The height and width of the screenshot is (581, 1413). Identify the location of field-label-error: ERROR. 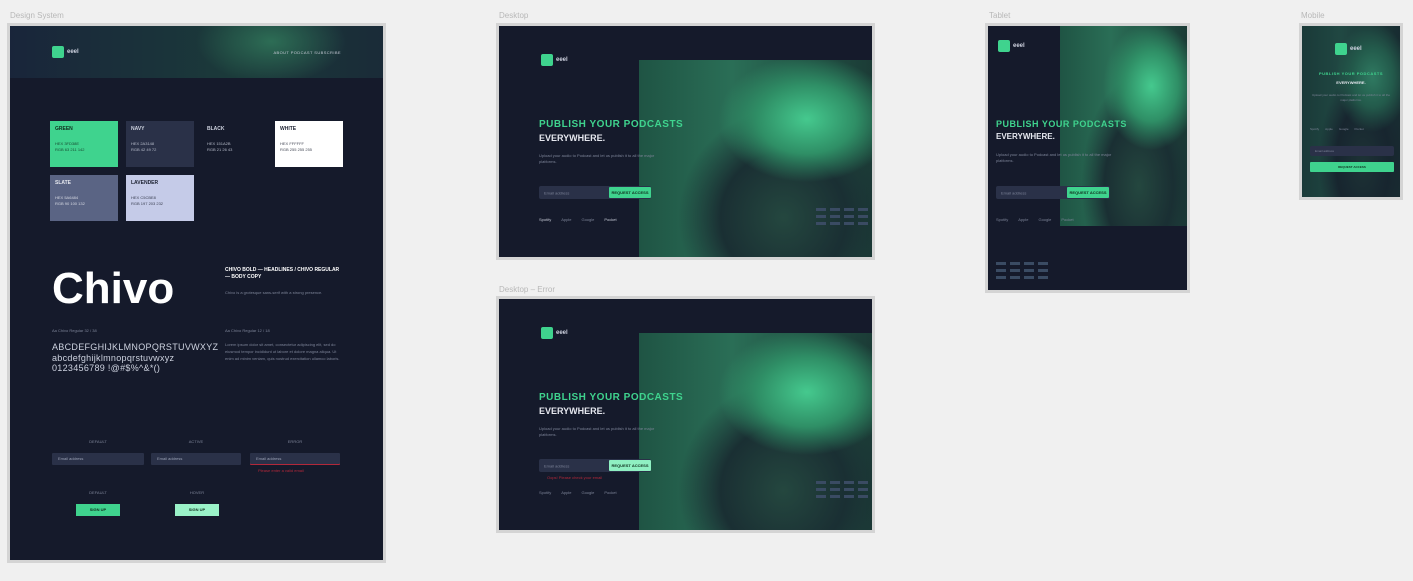
(295, 441).